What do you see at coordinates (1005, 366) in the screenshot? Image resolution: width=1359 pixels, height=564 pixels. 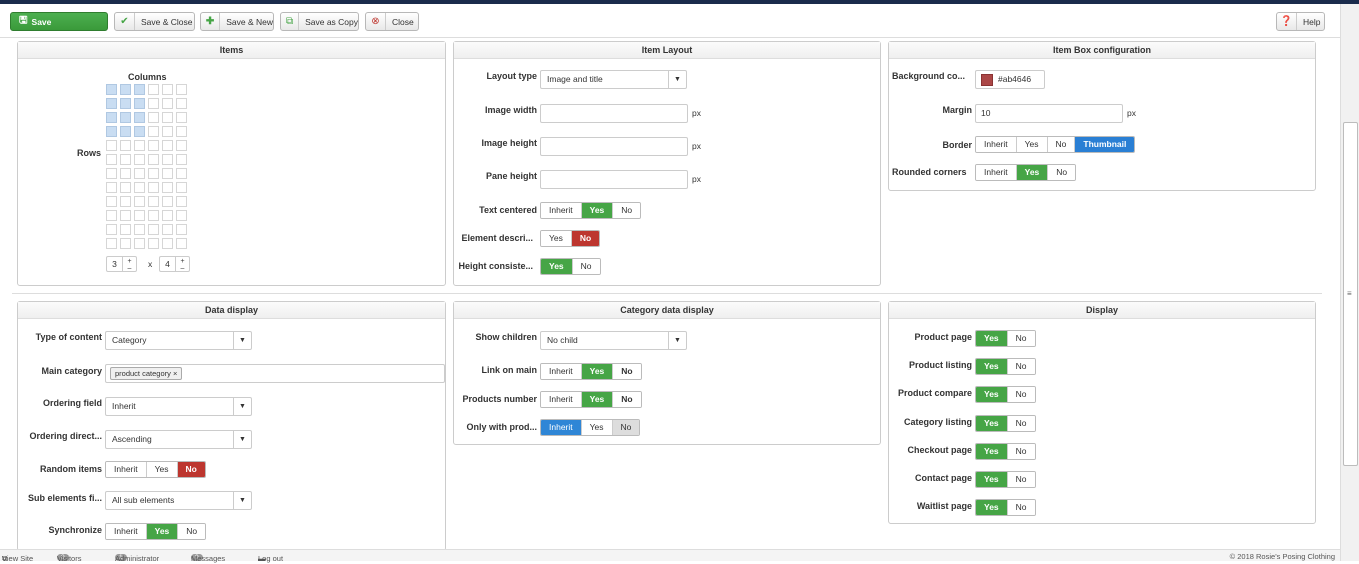 I see `display-product-listing-toggle: Yes No` at bounding box center [1005, 366].